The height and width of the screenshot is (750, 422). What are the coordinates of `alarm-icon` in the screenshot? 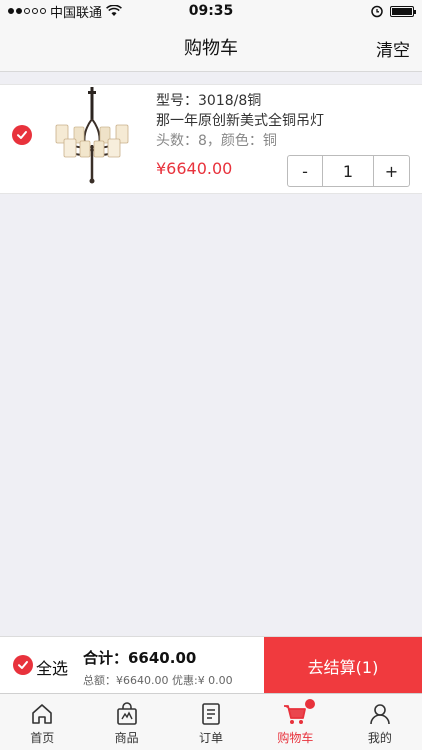 It's located at (377, 11).